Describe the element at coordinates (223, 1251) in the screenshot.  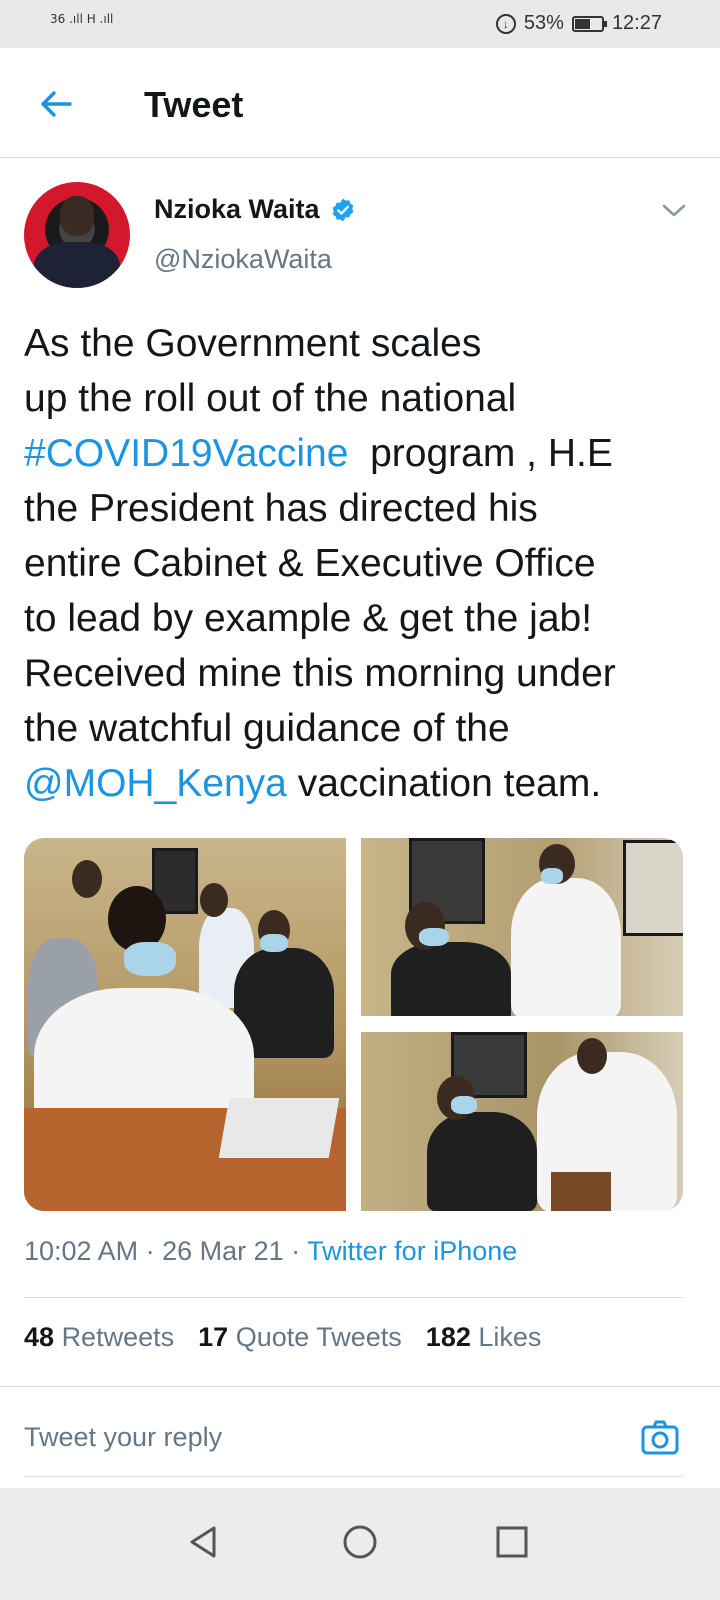
I see `tweet-date: 26 Mar 21` at that location.